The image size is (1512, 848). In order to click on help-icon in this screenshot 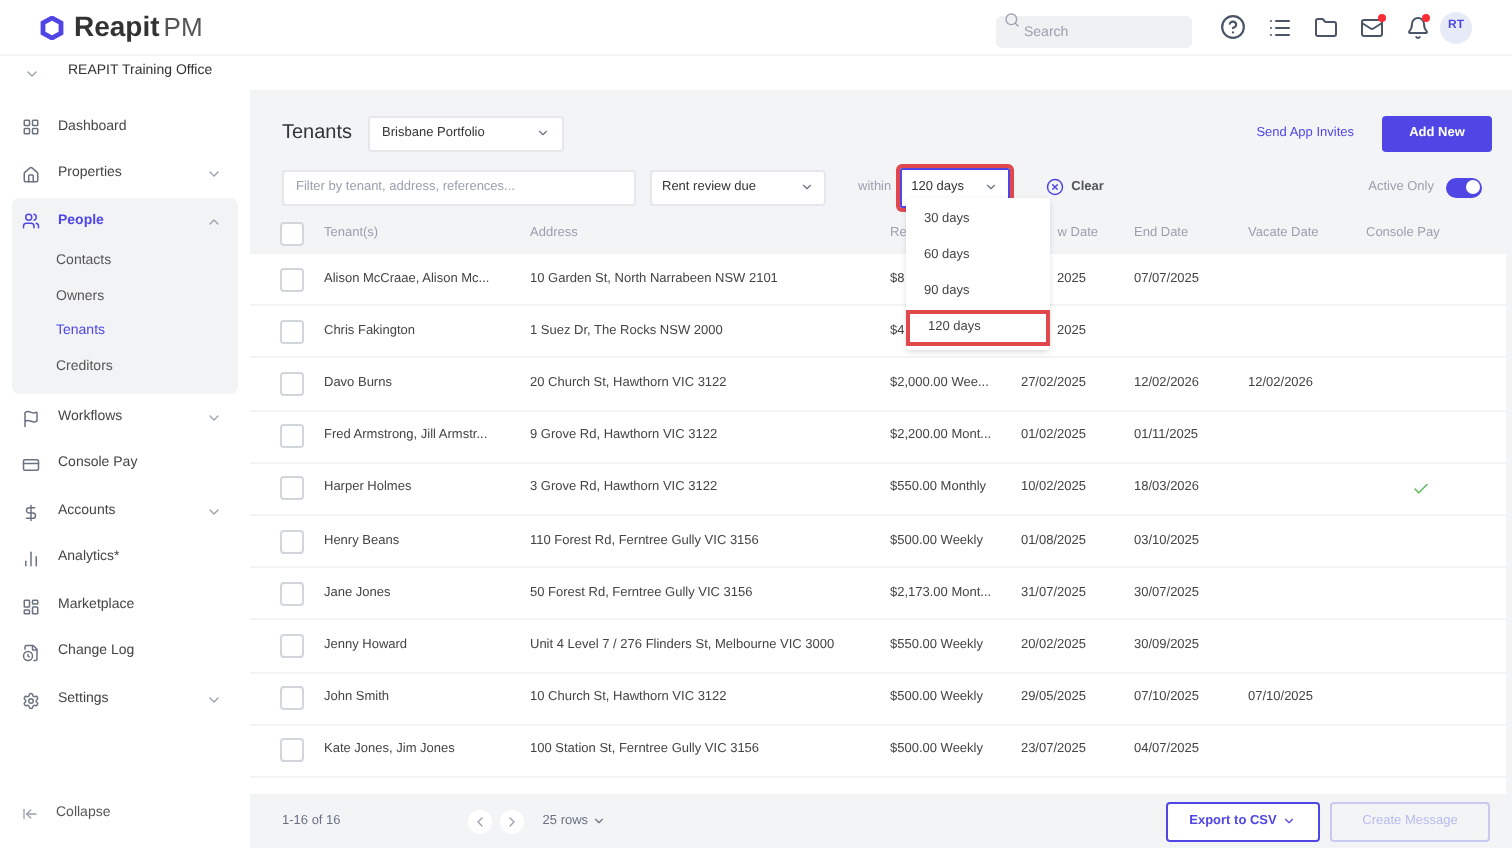, I will do `click(1233, 27)`.